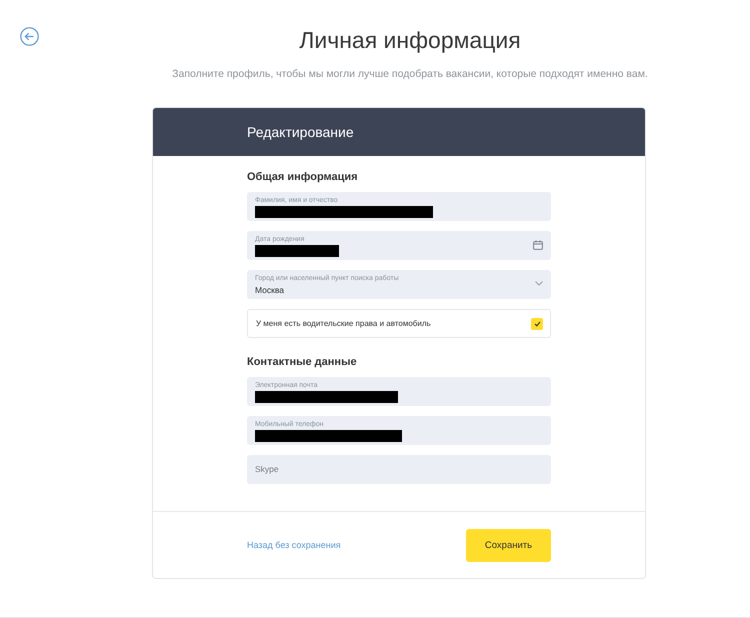 This screenshot has width=750, height=618. Describe the element at coordinates (294, 545) in the screenshot. I see `cancel-link: Назад без сохранения` at that location.